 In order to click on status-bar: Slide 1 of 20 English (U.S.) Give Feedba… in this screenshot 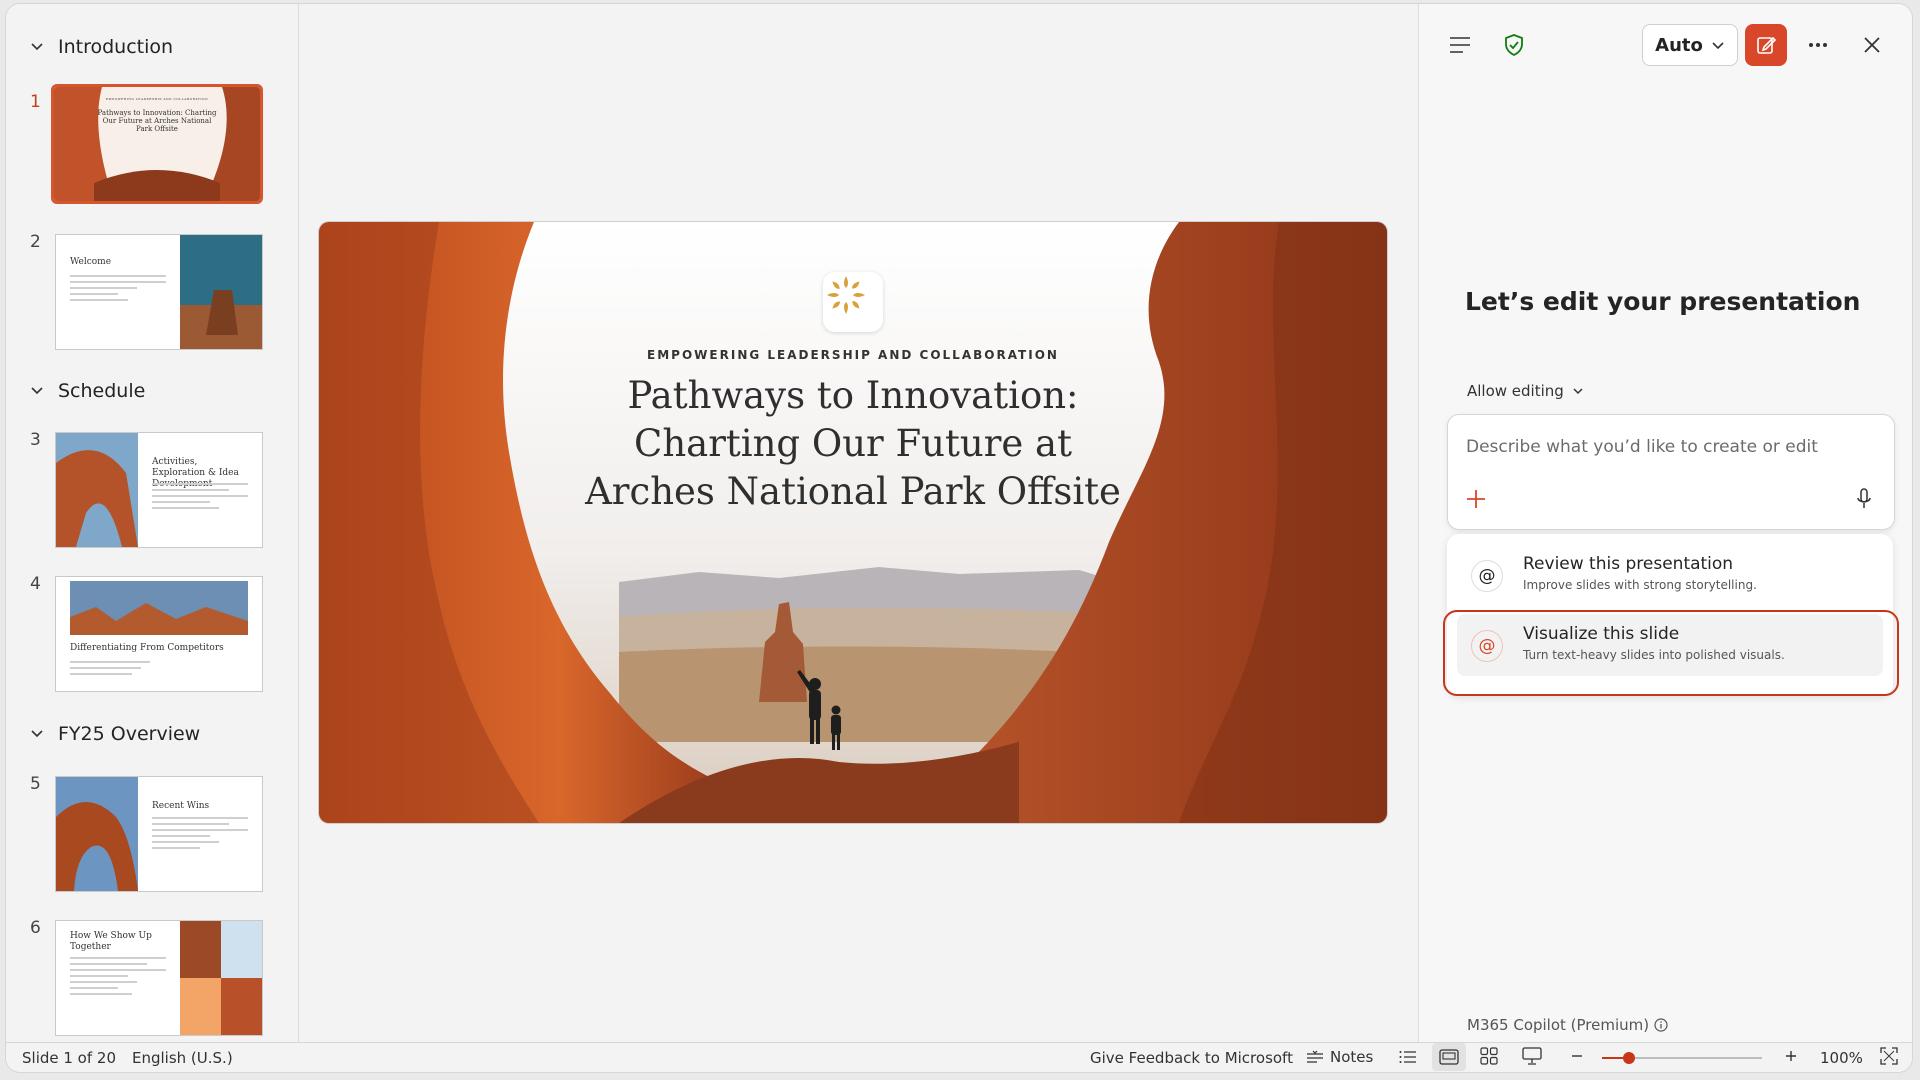, I will do `click(959, 1057)`.